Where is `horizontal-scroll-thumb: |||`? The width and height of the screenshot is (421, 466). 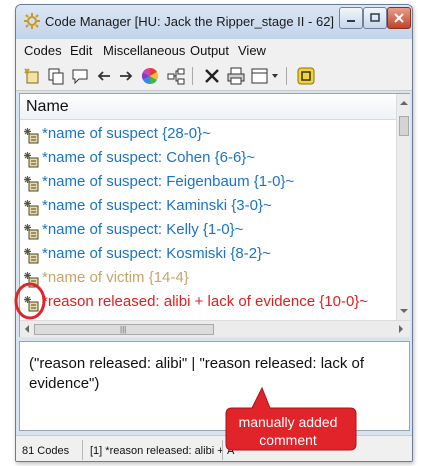 horizontal-scroll-thumb: ||| is located at coordinates (124, 329).